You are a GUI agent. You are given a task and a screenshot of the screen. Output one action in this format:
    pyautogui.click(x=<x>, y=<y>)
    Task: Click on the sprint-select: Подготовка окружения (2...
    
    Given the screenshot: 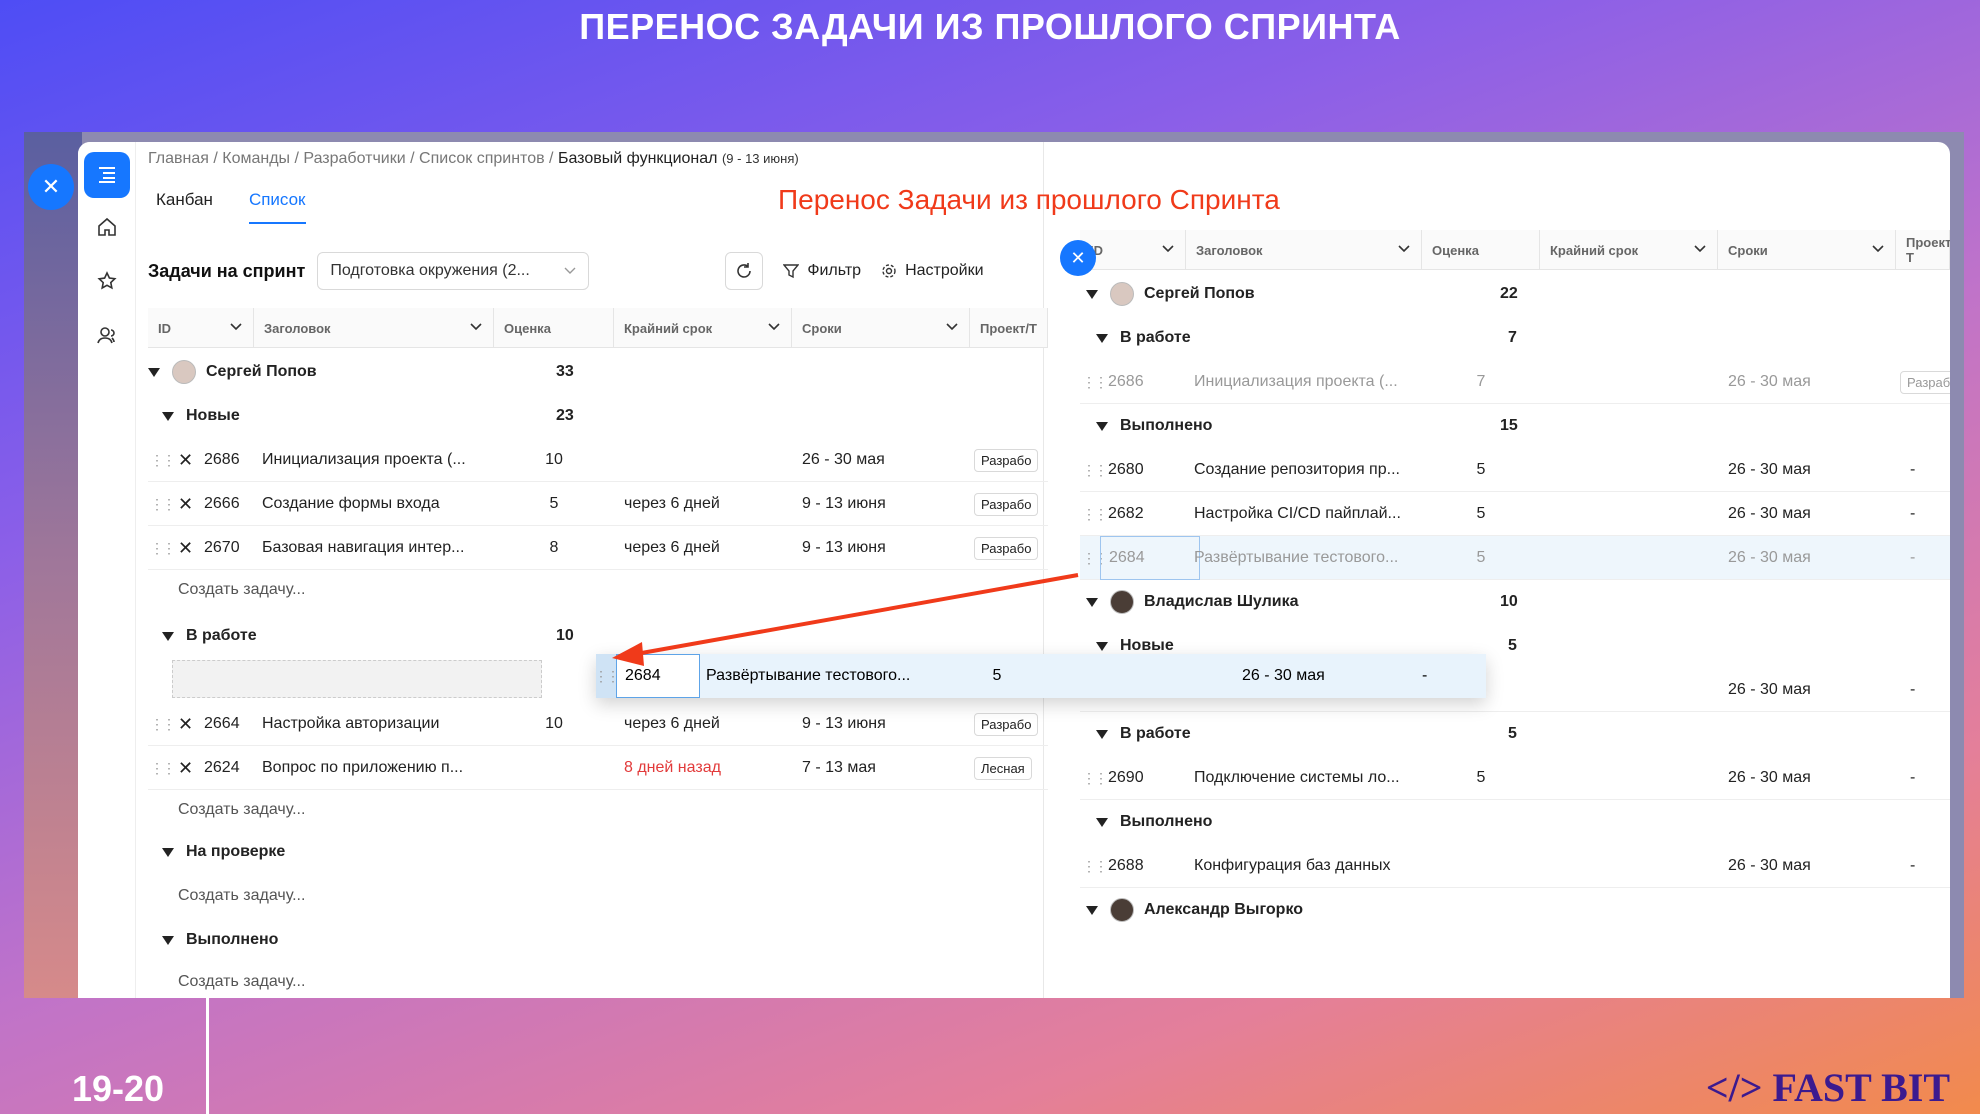 What is the action you would take?
    pyautogui.click(x=453, y=271)
    